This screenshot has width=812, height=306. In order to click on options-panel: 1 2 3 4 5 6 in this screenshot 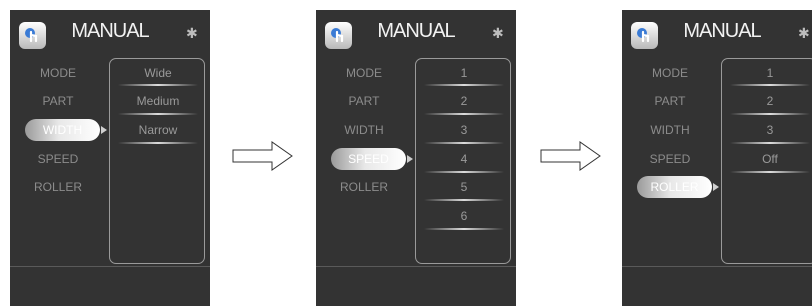, I will do `click(463, 161)`.